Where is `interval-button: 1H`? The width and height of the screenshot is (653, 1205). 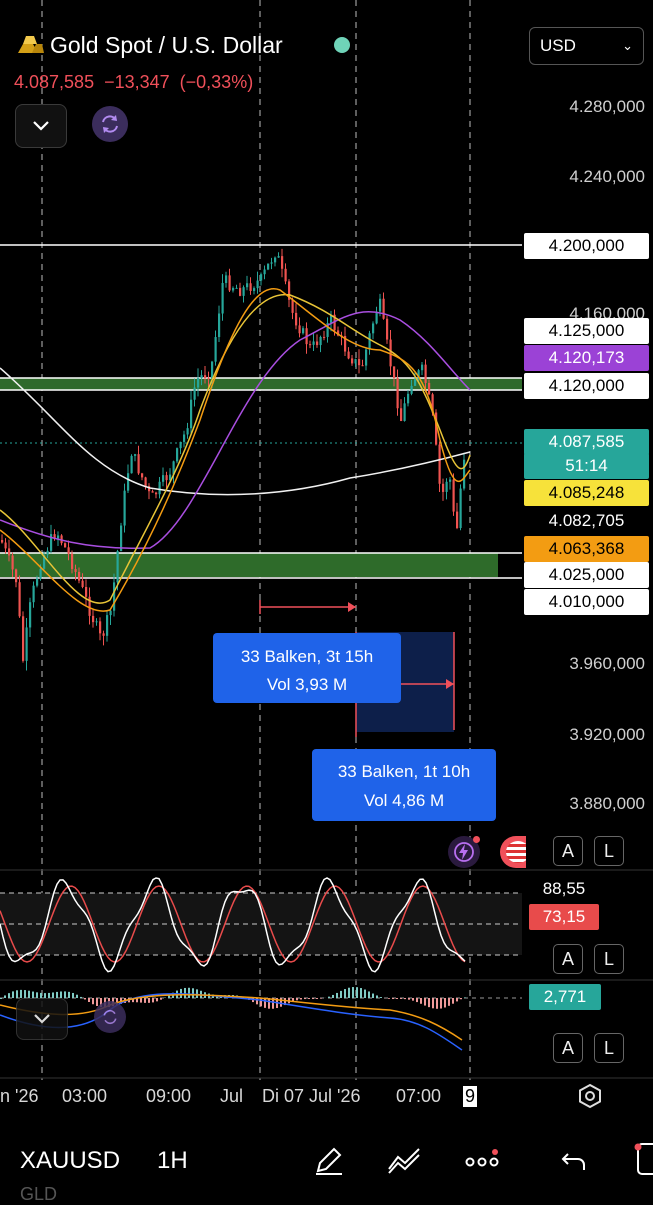
interval-button: 1H is located at coordinates (172, 1161).